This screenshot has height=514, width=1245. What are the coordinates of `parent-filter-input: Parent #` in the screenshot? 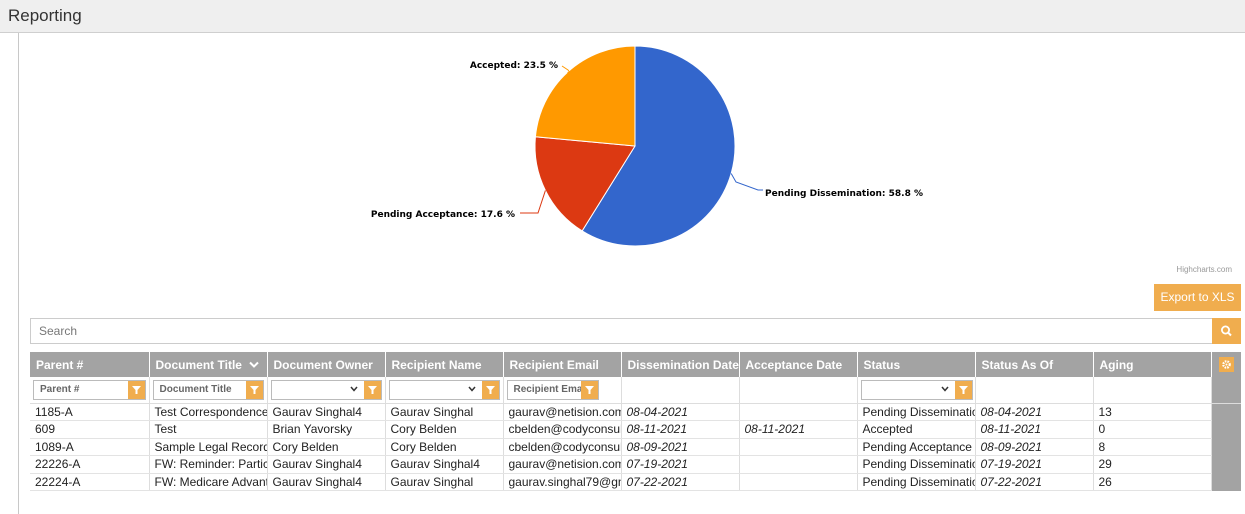 It's located at (89, 389).